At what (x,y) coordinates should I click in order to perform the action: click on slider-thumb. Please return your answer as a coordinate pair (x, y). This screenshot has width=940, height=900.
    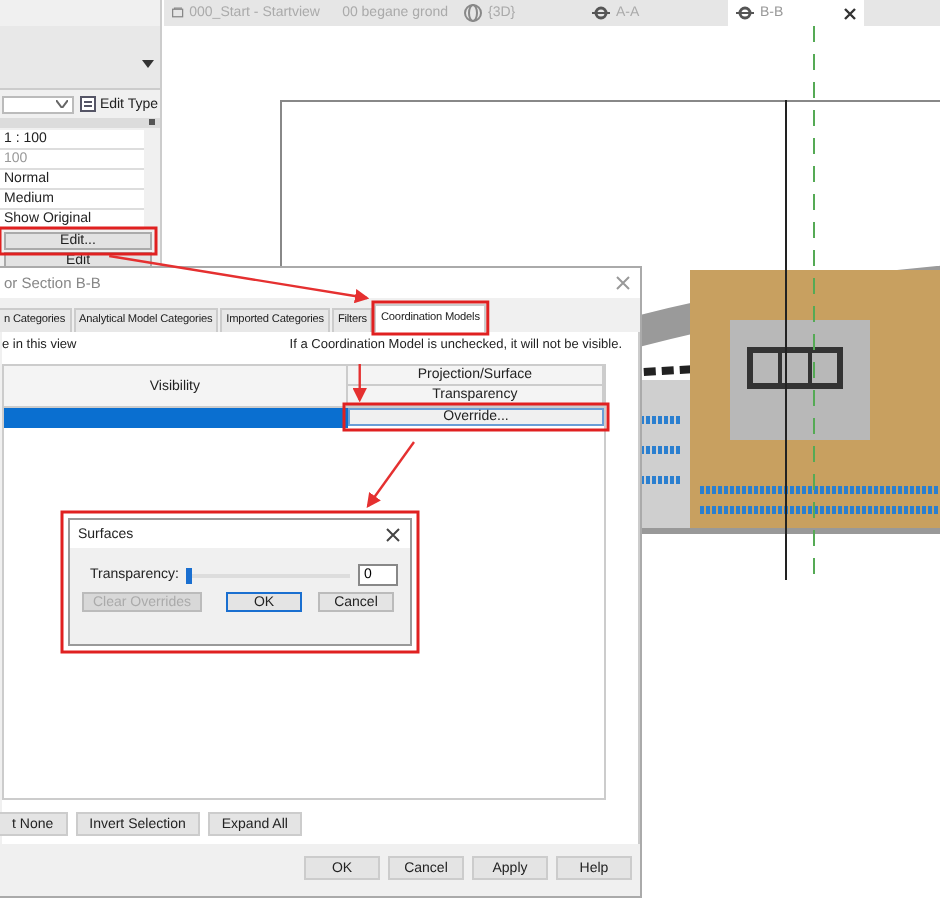
    Looking at the image, I should click on (189, 575).